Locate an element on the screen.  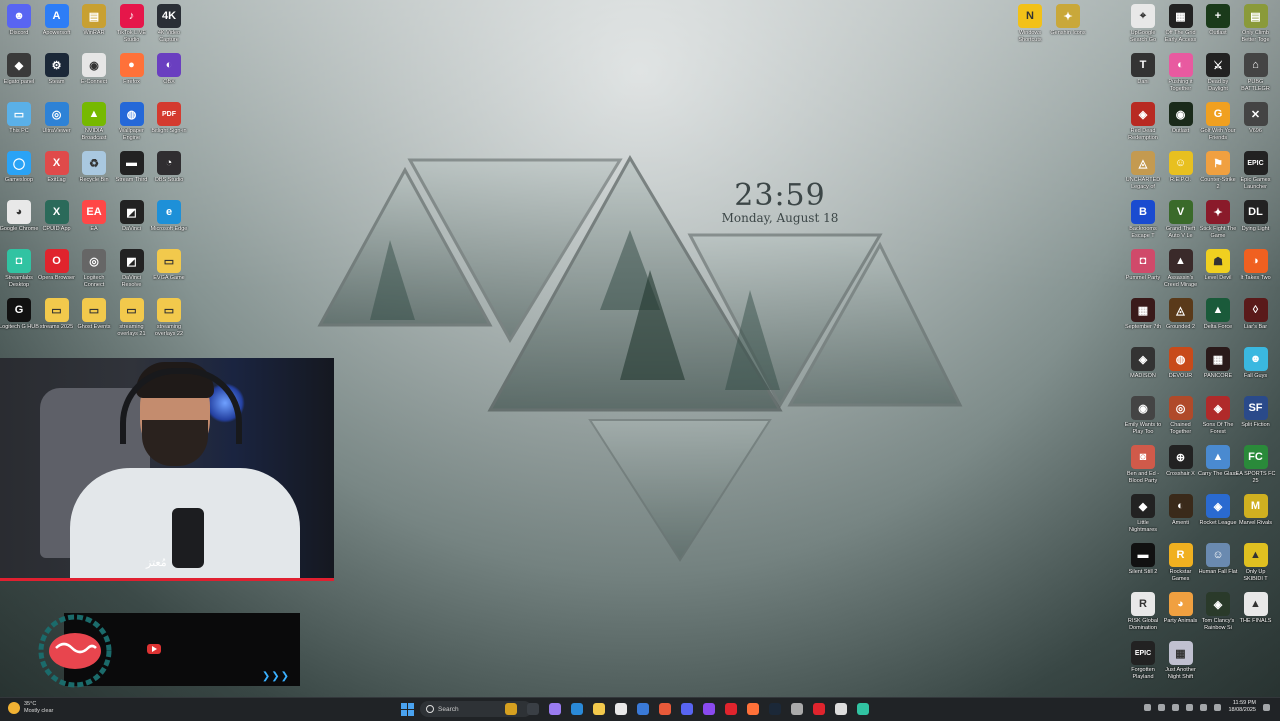
desktop-shortcut: ◎ Chained Together is located at coordinates (1181, 415).